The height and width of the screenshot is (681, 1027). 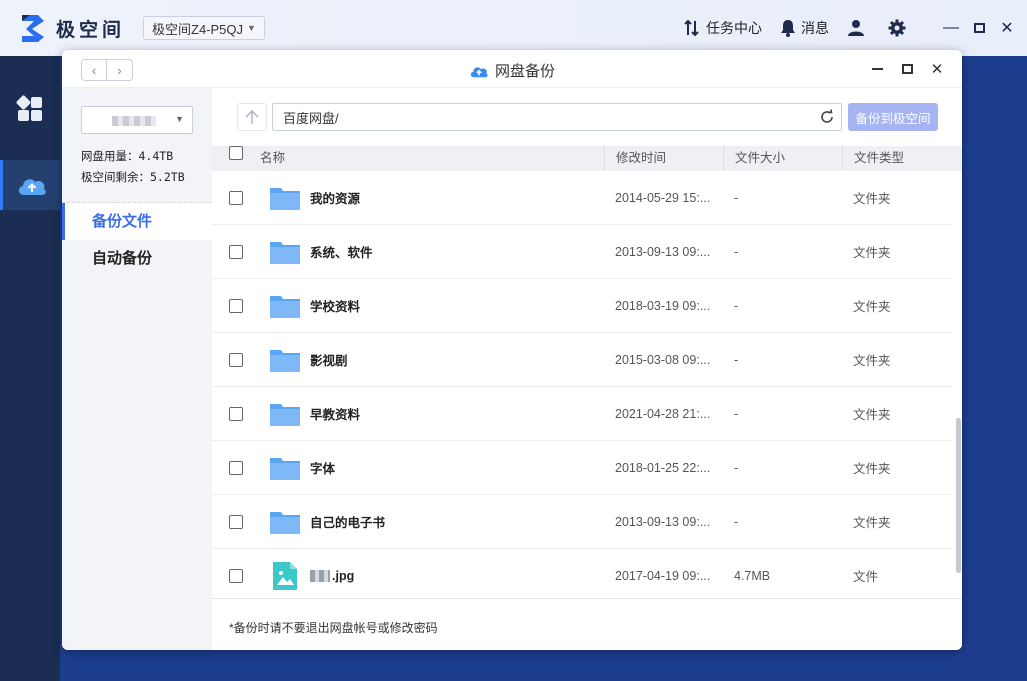 I want to click on apps-grid-icon, so click(x=29, y=108).